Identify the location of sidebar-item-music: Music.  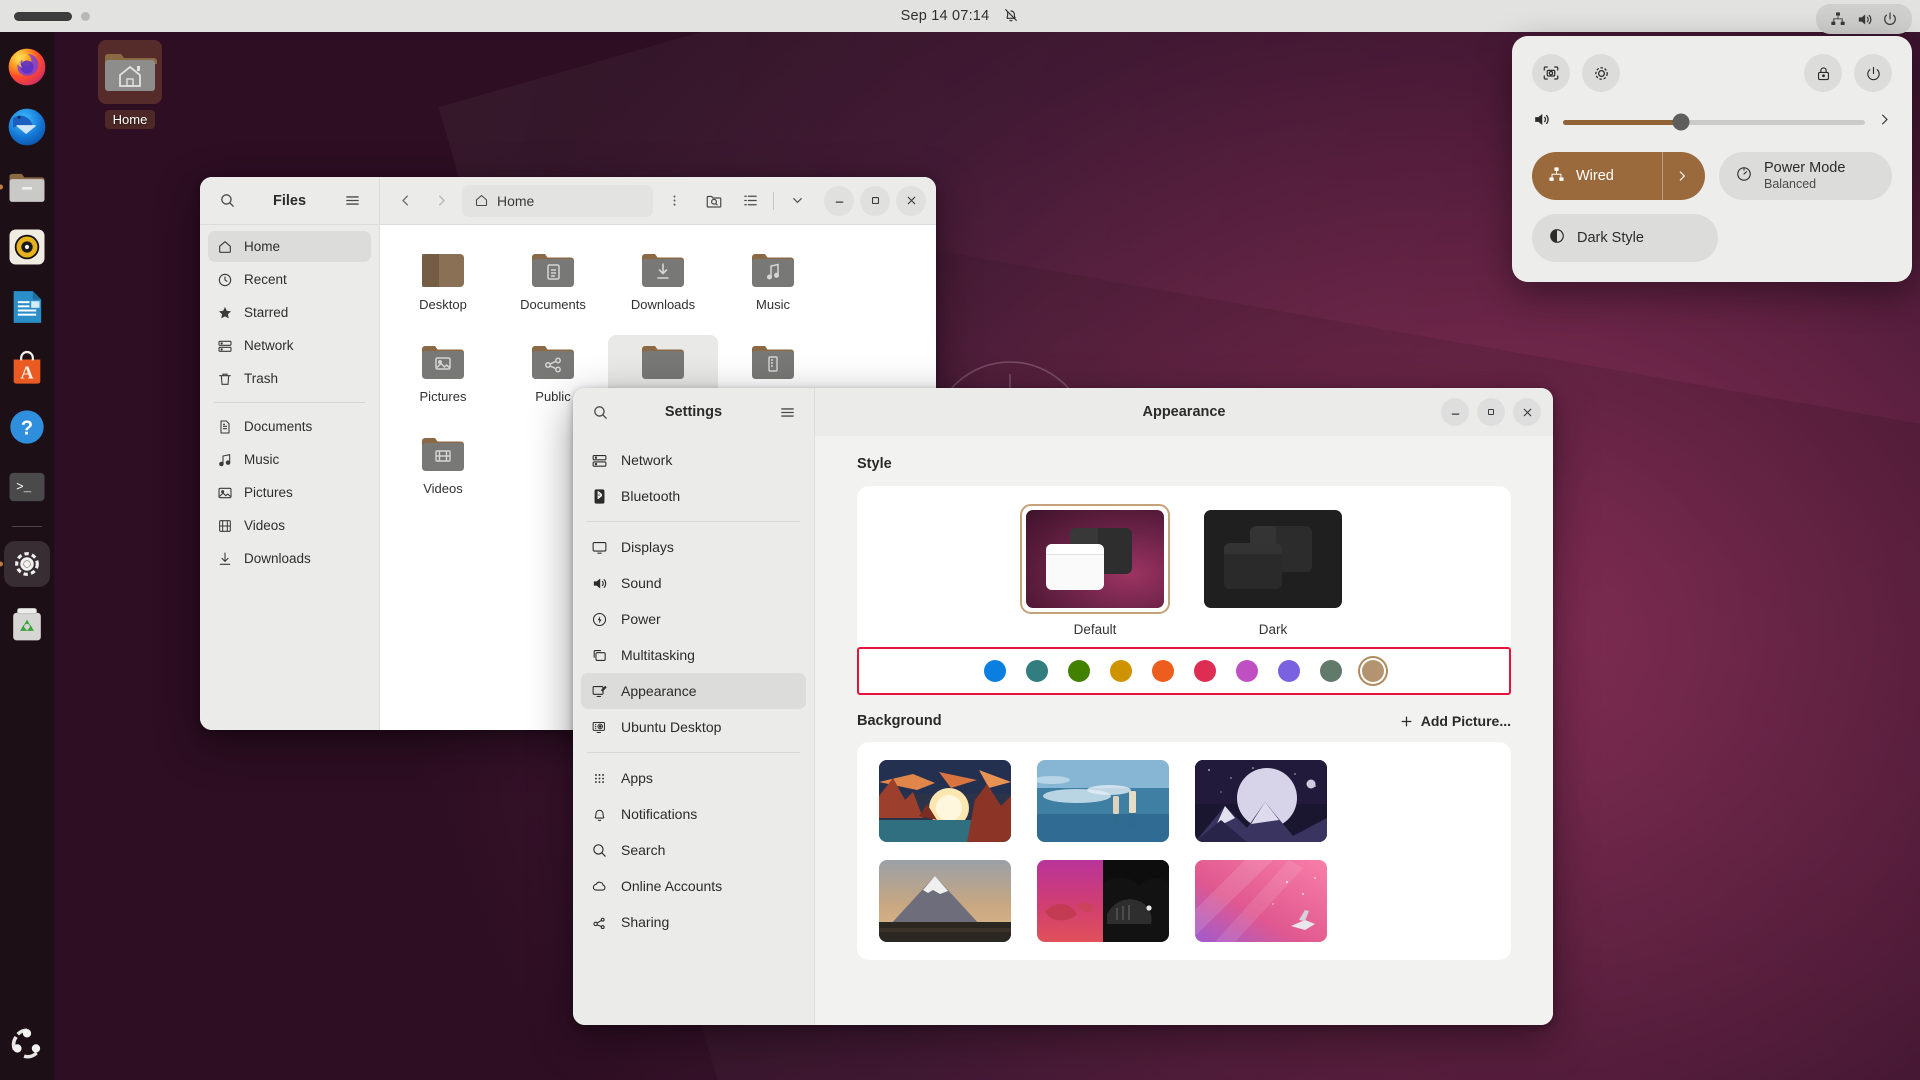
(289, 459).